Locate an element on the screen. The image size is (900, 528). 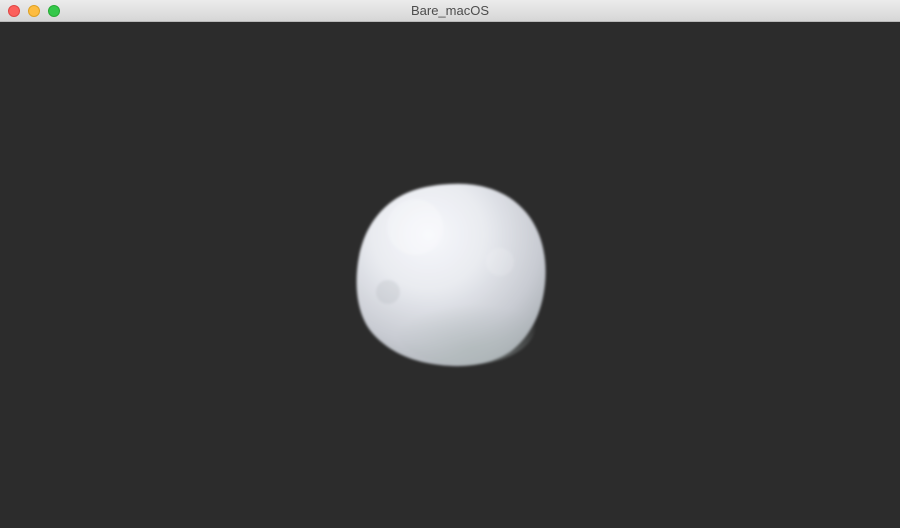
scene-canvas is located at coordinates (451, 275).